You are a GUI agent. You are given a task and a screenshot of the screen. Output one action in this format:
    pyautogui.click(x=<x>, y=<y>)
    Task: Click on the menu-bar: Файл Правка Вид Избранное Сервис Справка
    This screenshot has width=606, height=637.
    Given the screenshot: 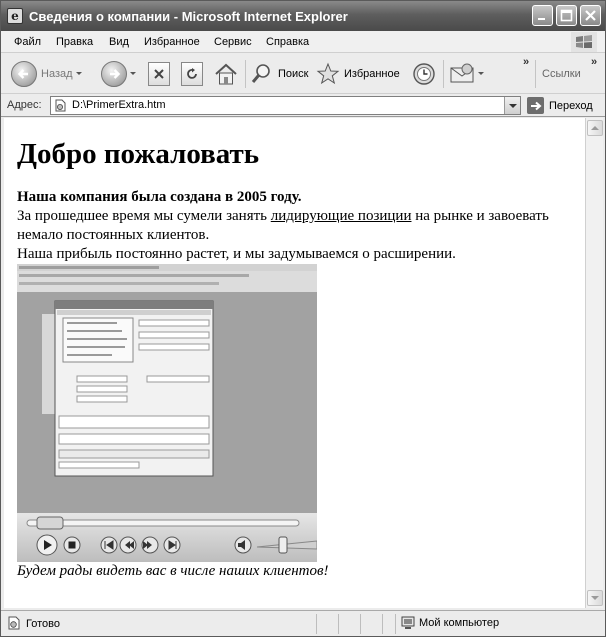 What is the action you would take?
    pyautogui.click(x=303, y=42)
    